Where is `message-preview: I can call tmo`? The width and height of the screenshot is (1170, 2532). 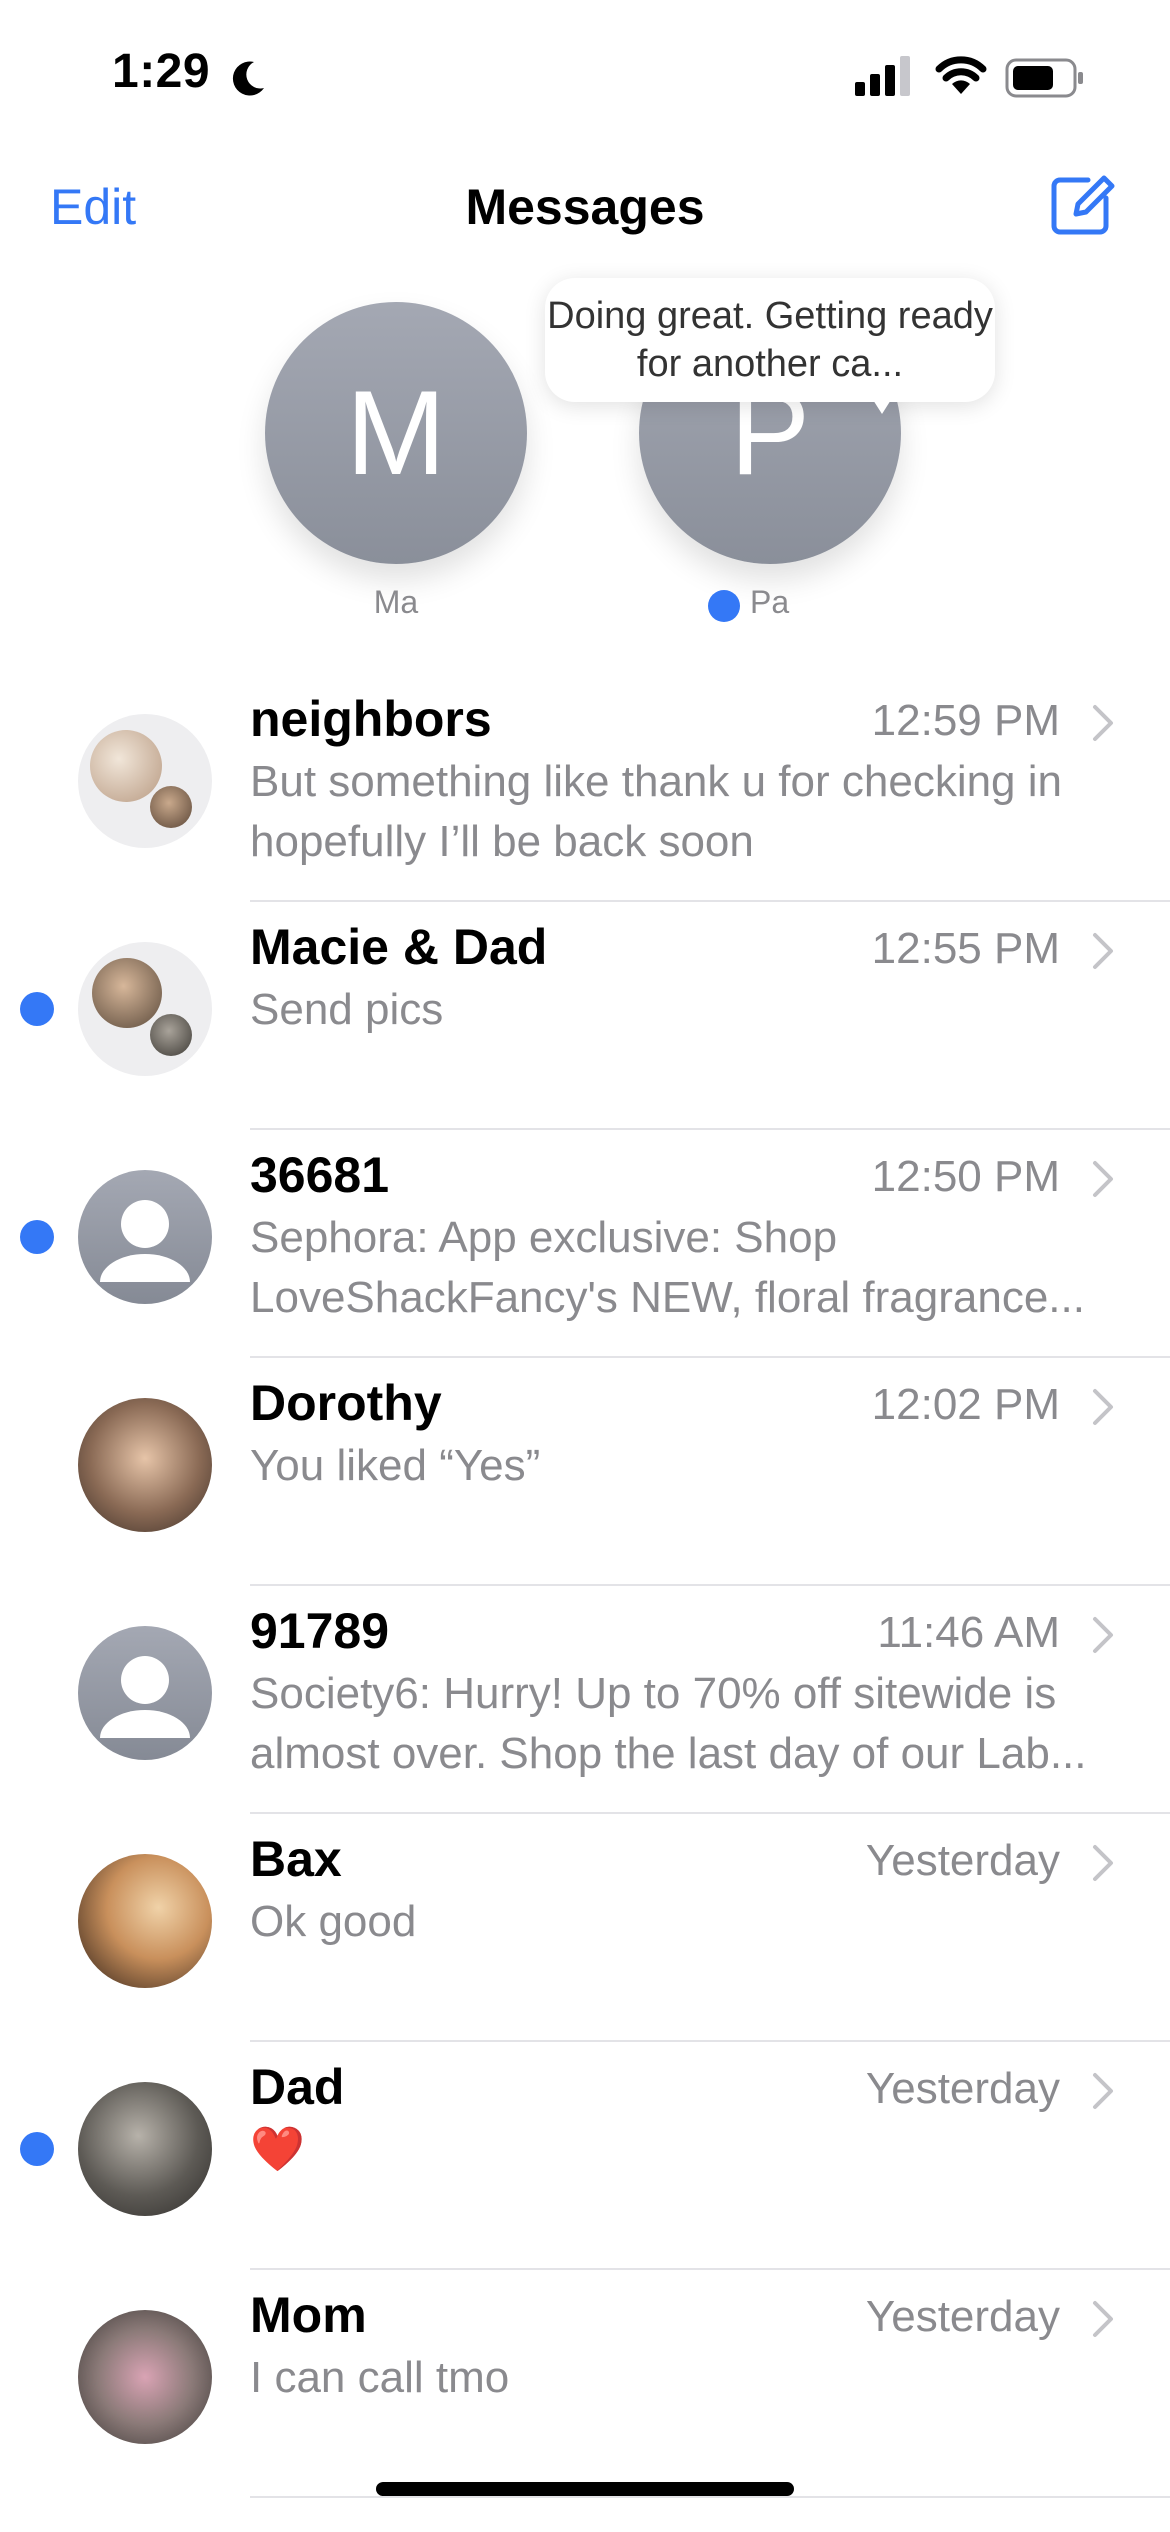
message-preview: I can call tmo is located at coordinates (380, 2377).